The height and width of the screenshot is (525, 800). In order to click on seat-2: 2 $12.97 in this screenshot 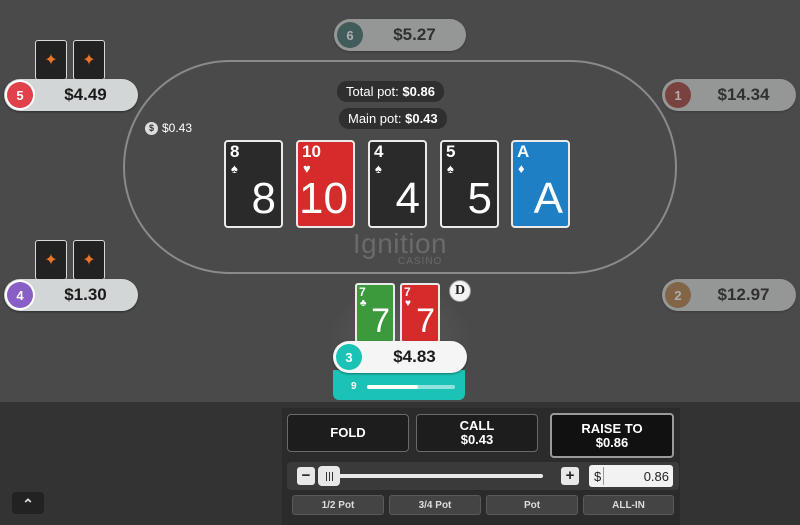, I will do `click(729, 295)`.